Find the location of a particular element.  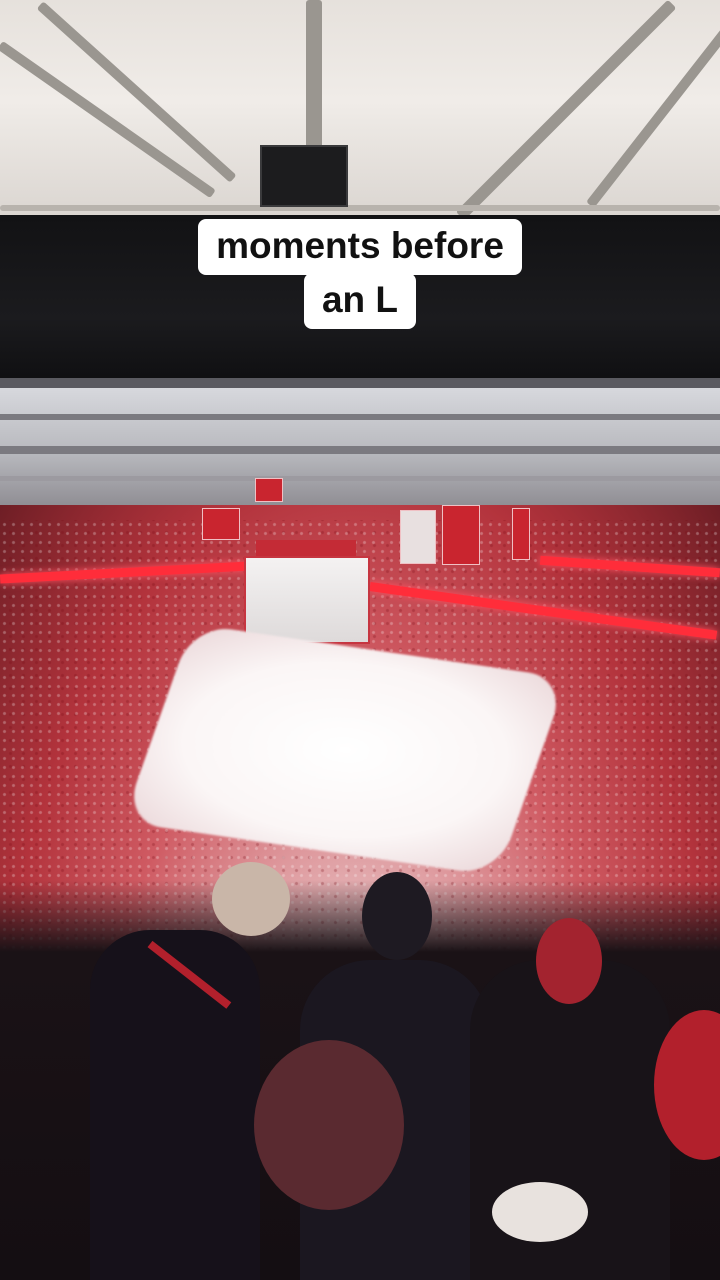

far-ceiling is located at coordinates (360, 448).